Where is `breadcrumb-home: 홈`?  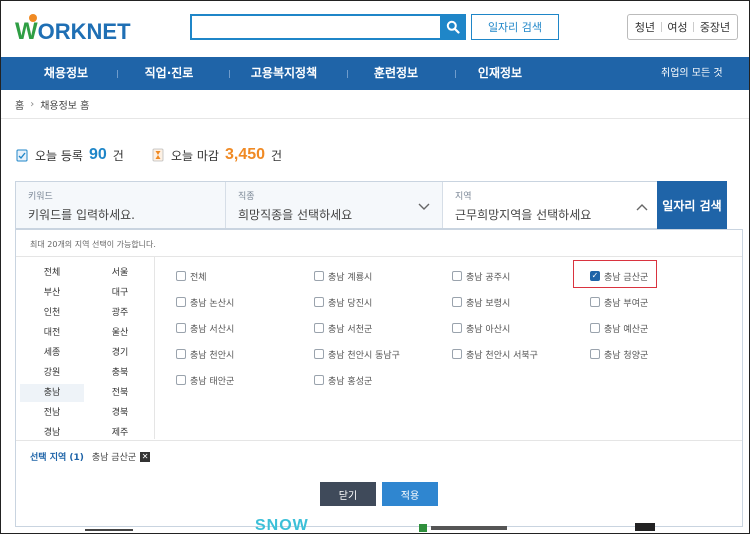 breadcrumb-home: 홈 is located at coordinates (19, 104).